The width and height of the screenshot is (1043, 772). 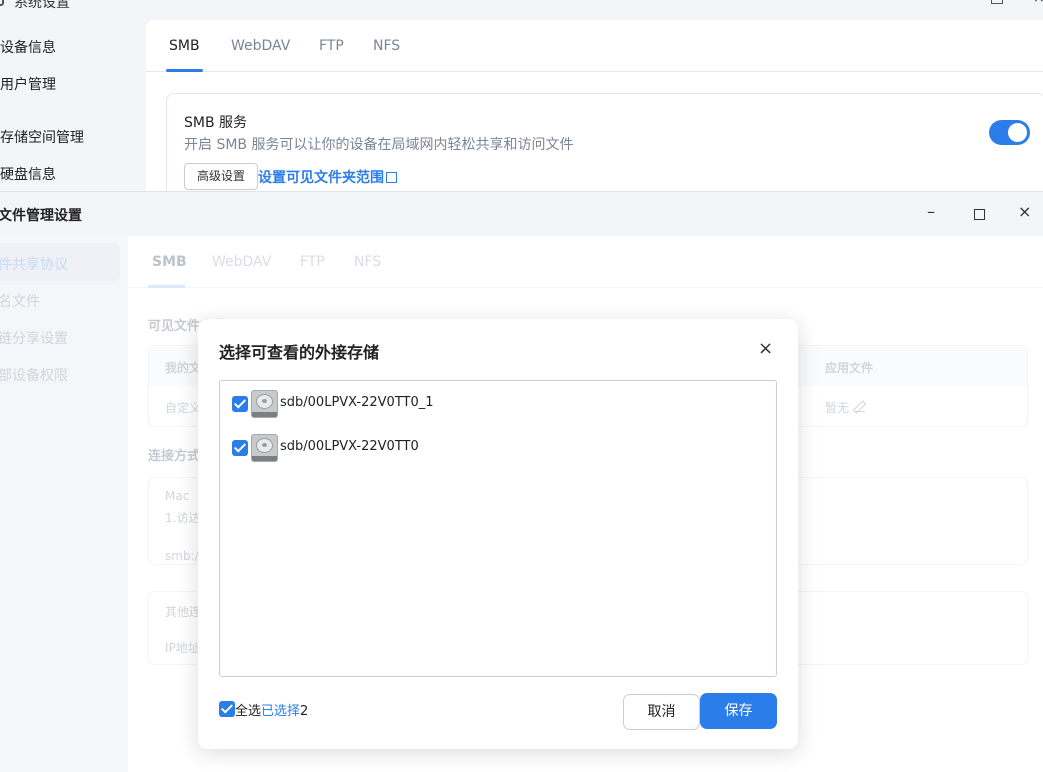 What do you see at coordinates (386, 46) in the screenshot?
I see `tab-nfs: NFS` at bounding box center [386, 46].